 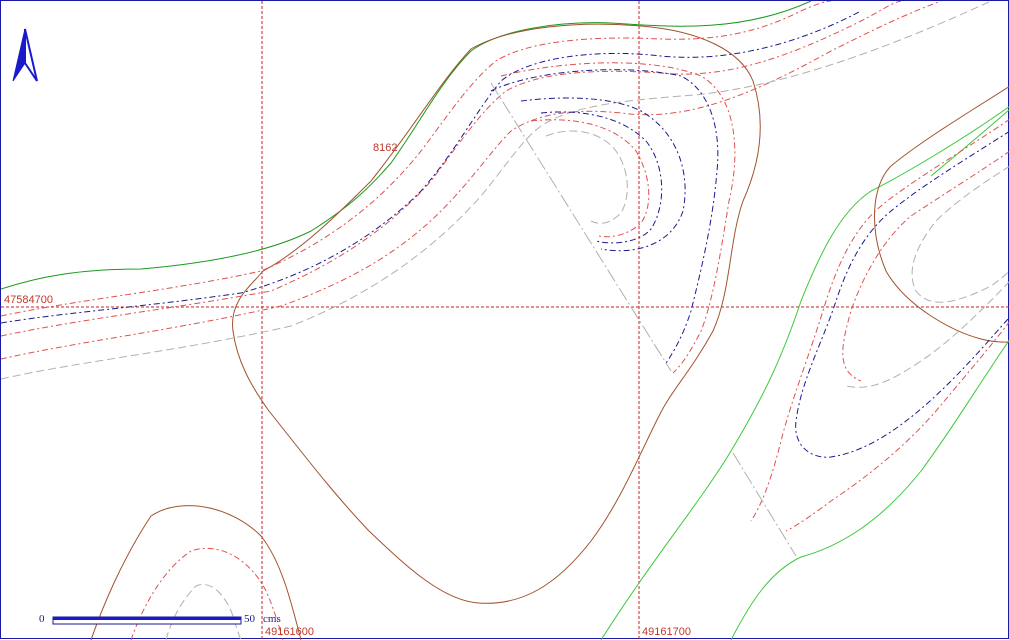 What do you see at coordinates (272, 619) in the screenshot?
I see `scale-unit-label: cms` at bounding box center [272, 619].